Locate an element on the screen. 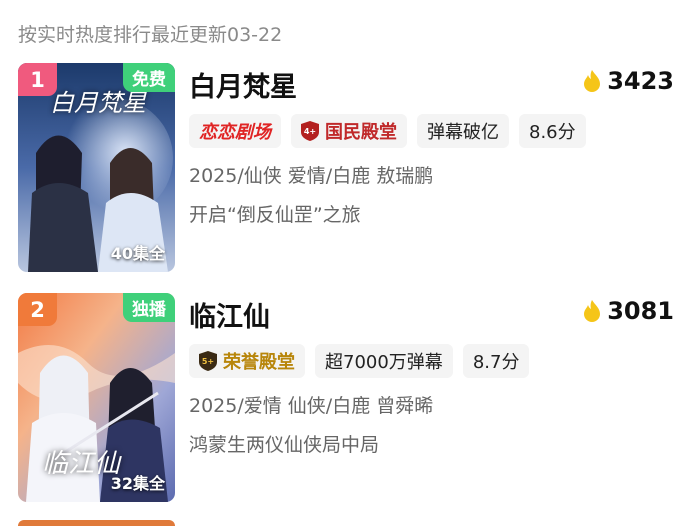  heat-value: 3423 is located at coordinates (640, 81).